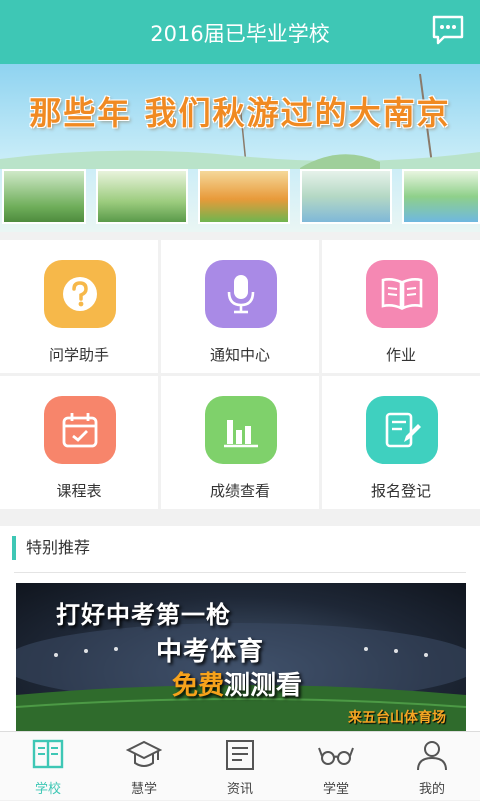 This screenshot has height=801, width=480. Describe the element at coordinates (80, 294) in the screenshot. I see `question-icon` at that location.